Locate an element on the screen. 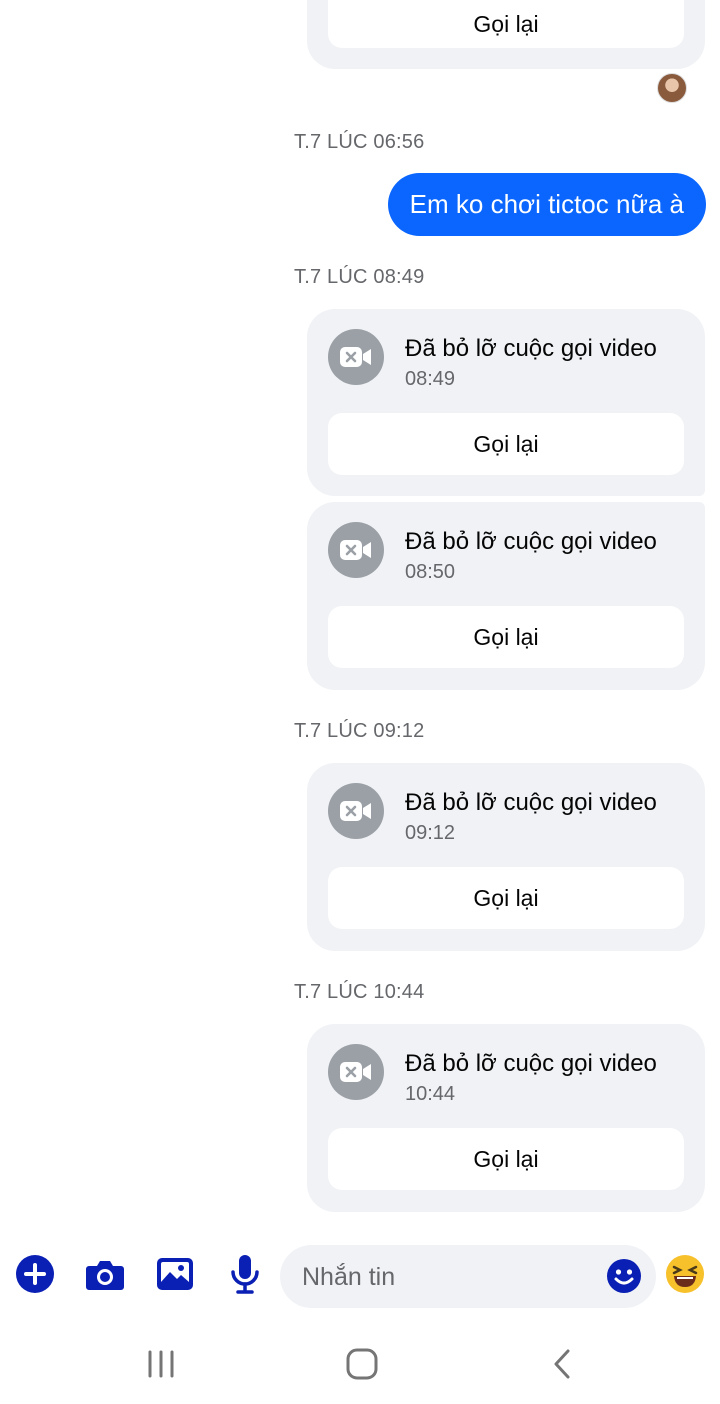 Image resolution: width=720 pixels, height=1404 pixels. outgoing-message: Em ko chơi tictoc nữa à is located at coordinates (546, 204).